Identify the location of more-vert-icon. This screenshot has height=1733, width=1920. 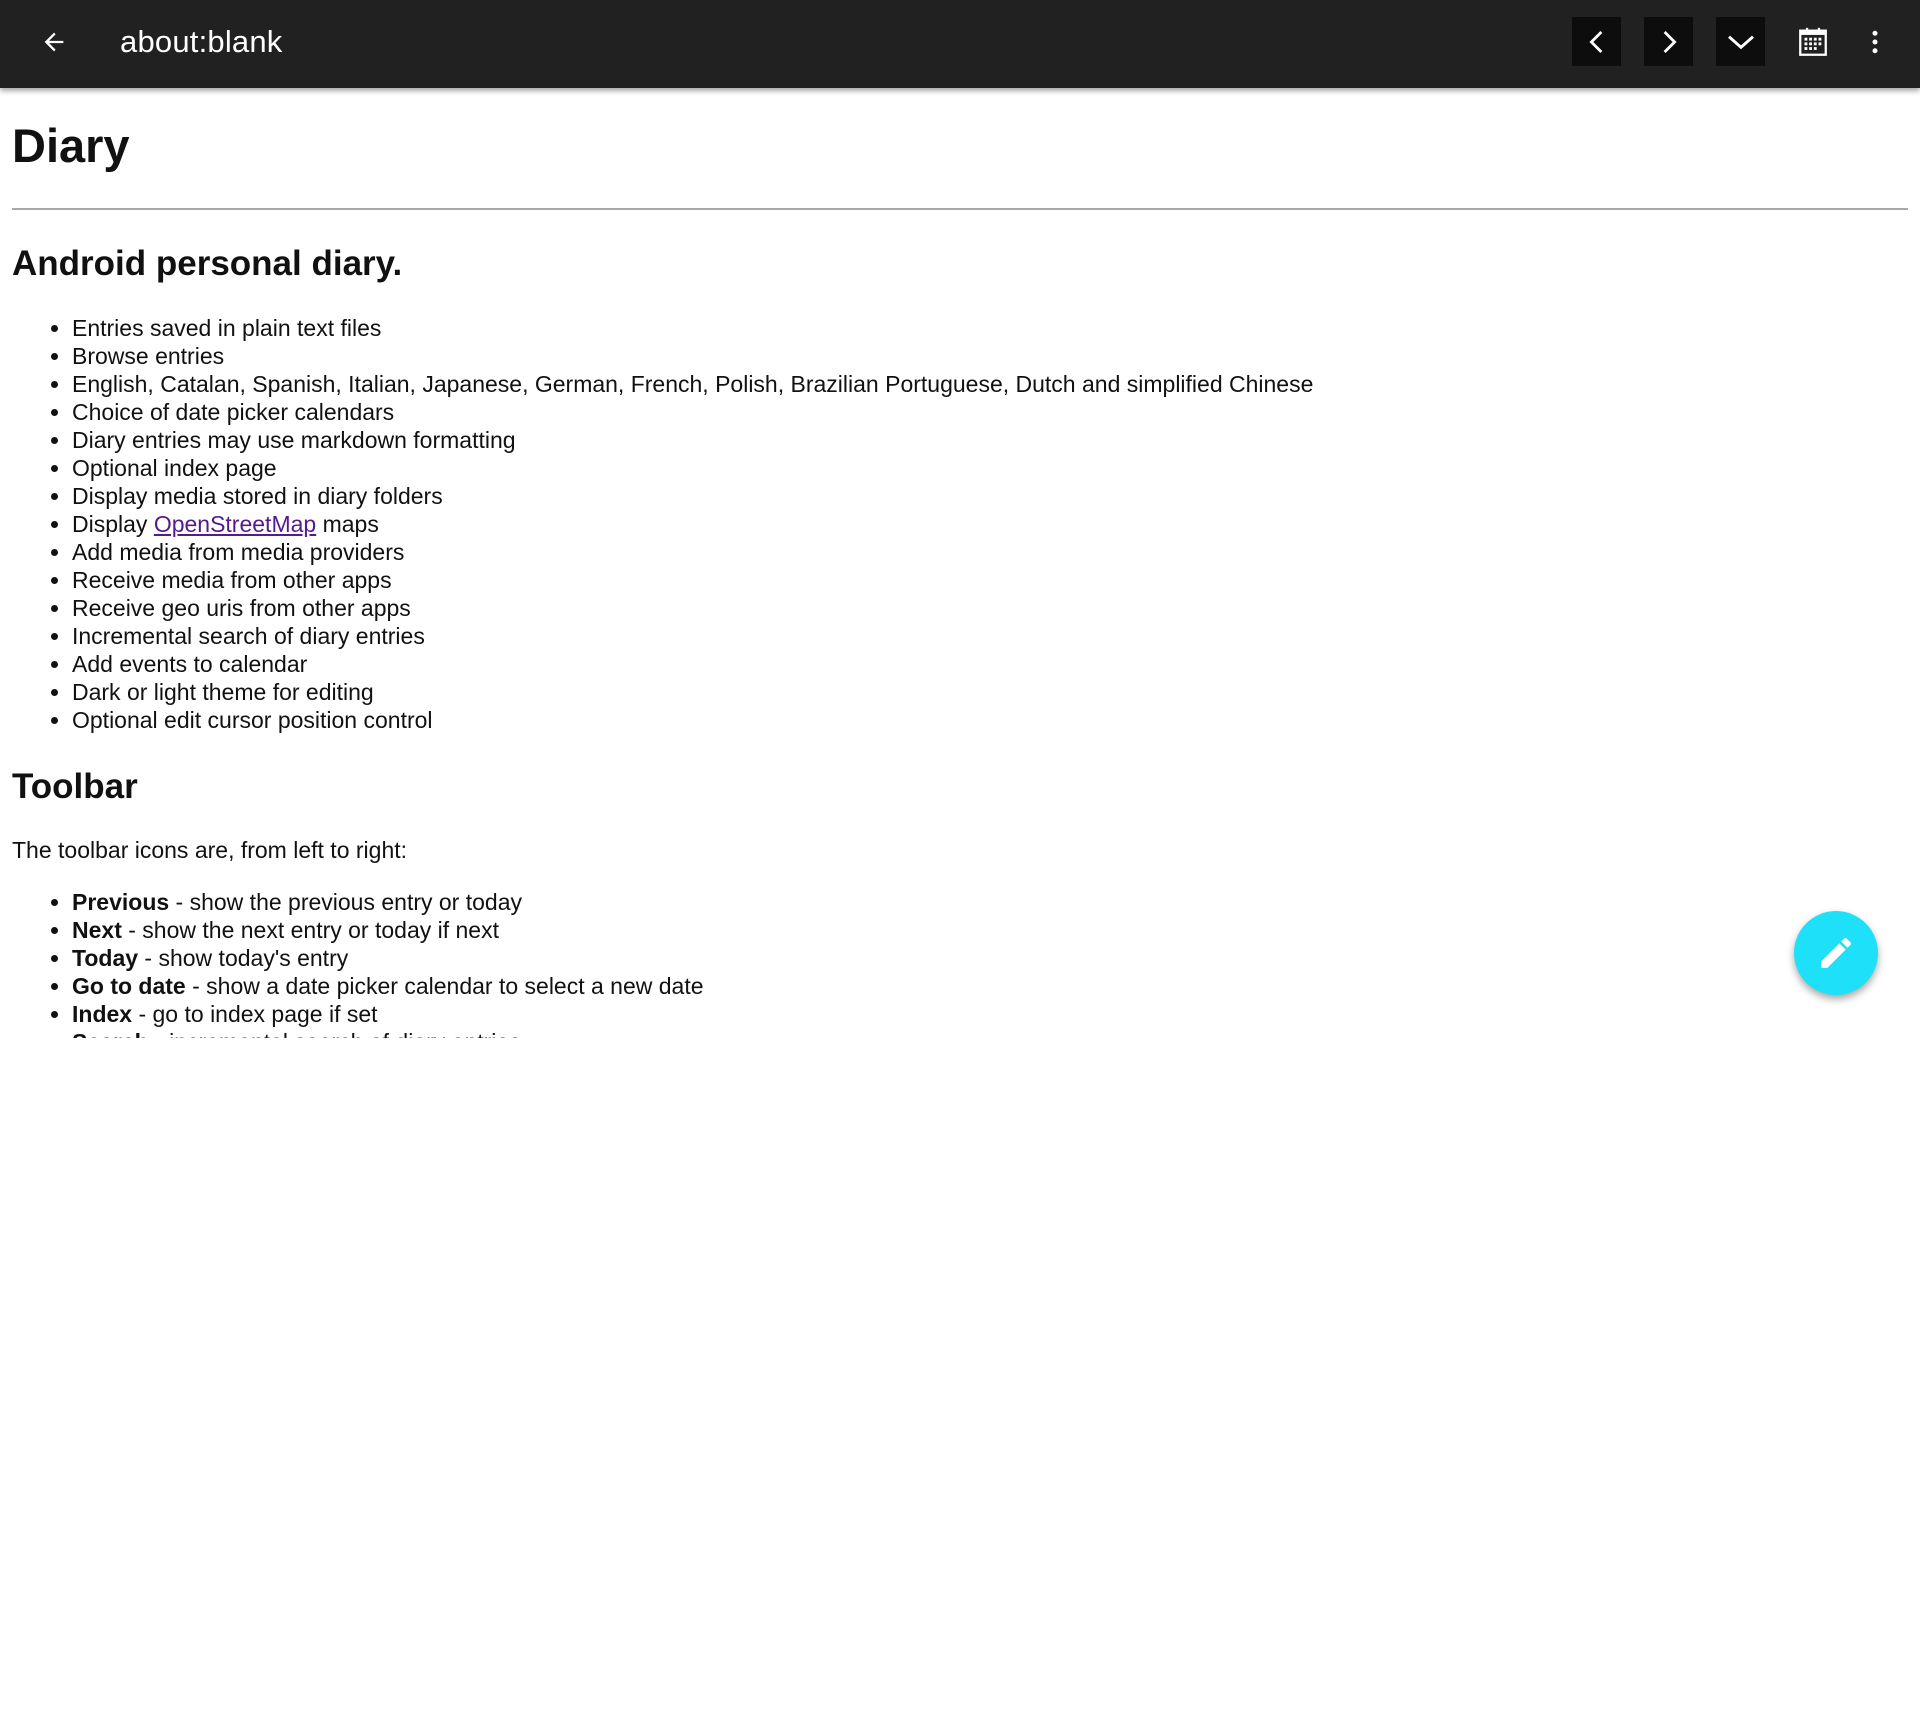
(1874, 41).